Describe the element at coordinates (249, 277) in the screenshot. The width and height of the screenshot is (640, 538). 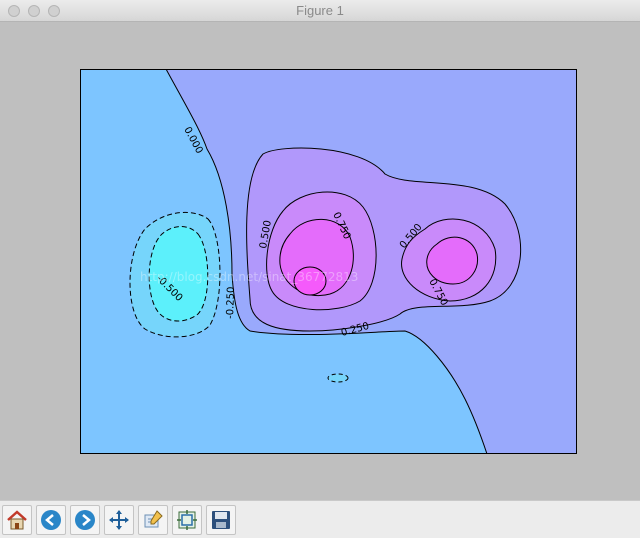
I see `watermark-text: http://blog.csdn.net/sinat_36772813` at that location.